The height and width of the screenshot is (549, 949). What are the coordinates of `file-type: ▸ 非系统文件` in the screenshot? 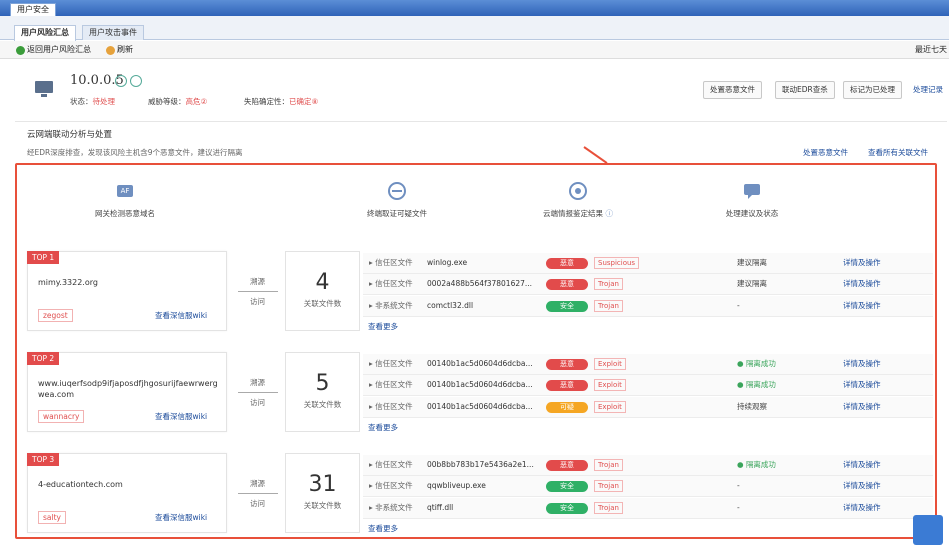 It's located at (391, 507).